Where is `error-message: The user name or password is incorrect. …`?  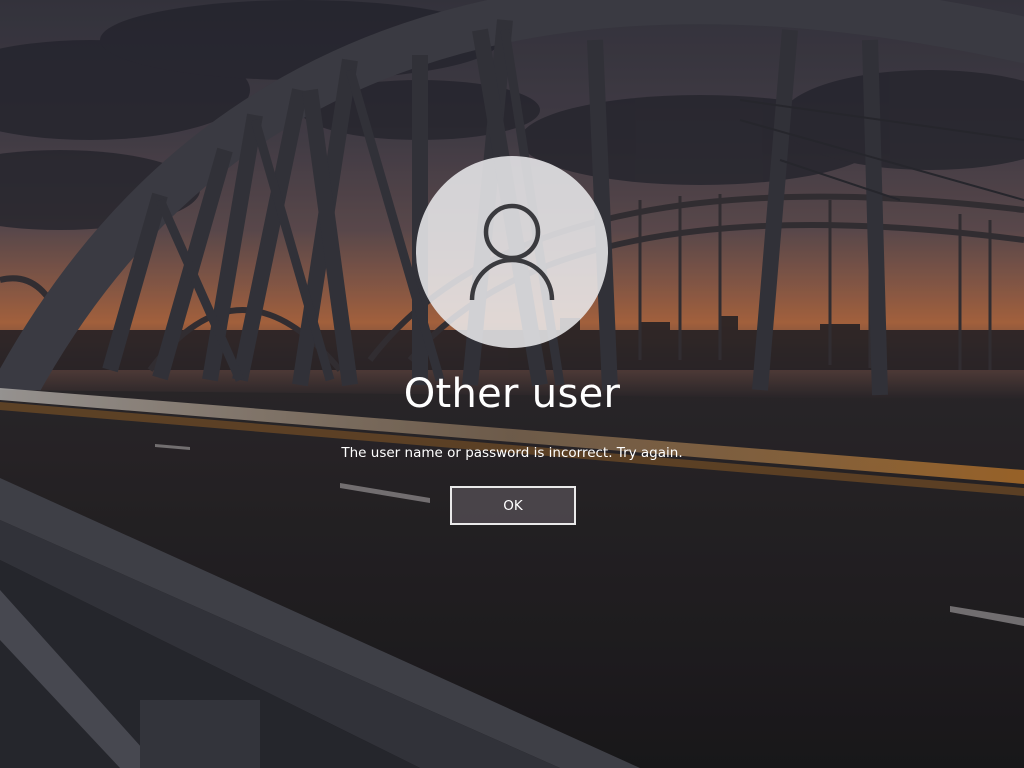
error-message: The user name or password is incorrect. … is located at coordinates (512, 453).